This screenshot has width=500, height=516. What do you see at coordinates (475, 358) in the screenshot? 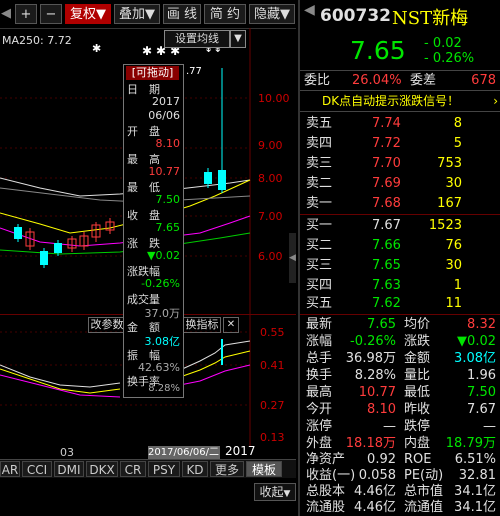
I see `stat-value: 3.08亿` at bounding box center [475, 358].